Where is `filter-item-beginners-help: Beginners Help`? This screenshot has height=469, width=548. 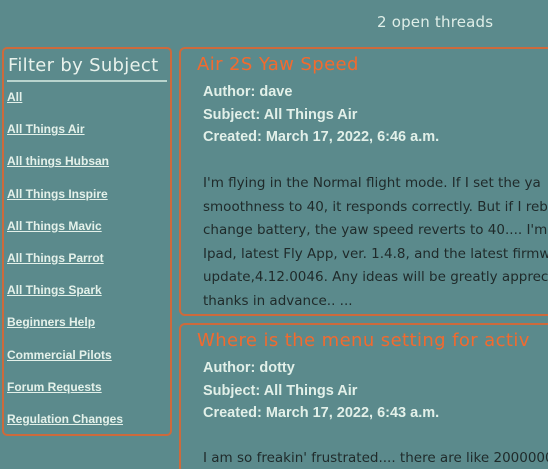
filter-item-beginners-help: Beginners Help is located at coordinates (65, 328).